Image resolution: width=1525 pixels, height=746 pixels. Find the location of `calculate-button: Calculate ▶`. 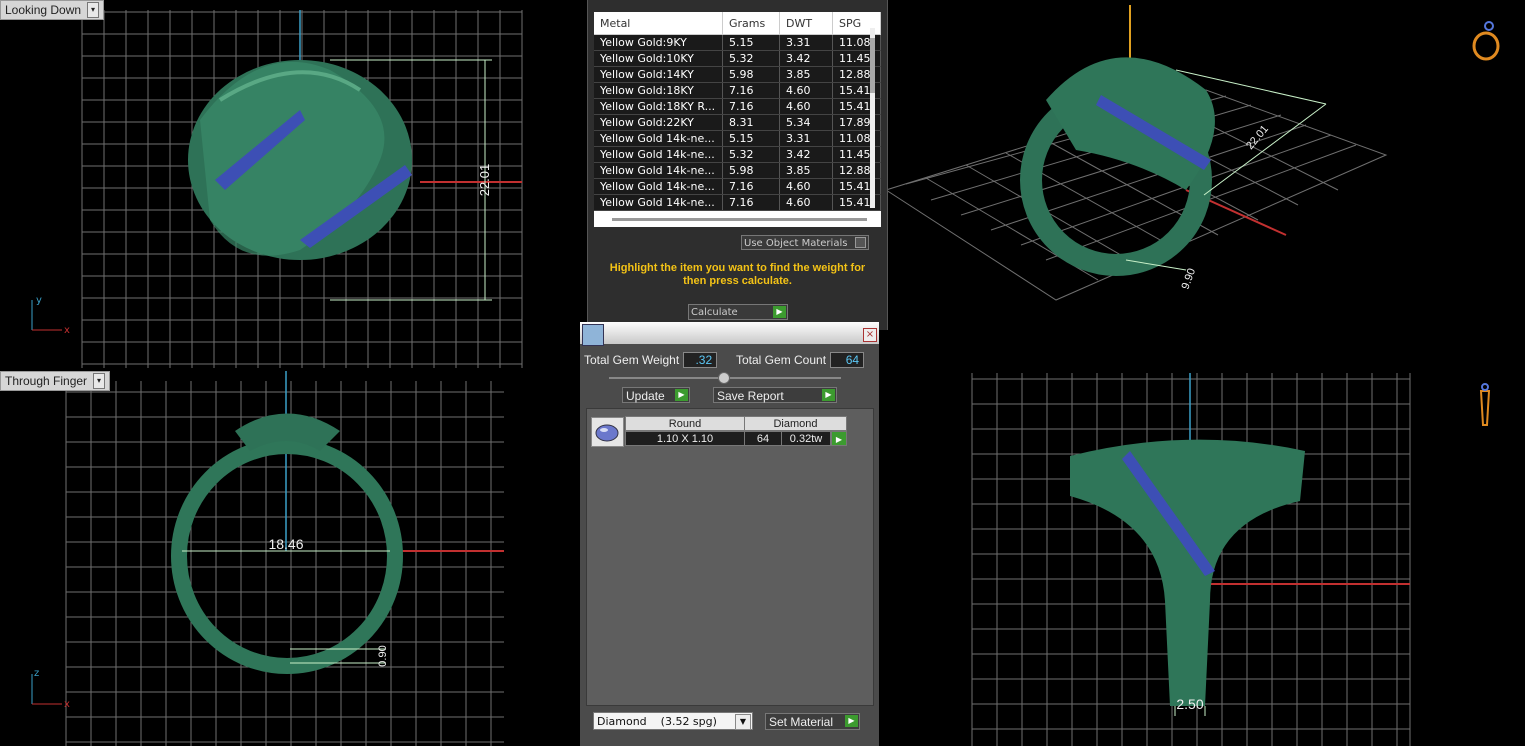

calculate-button: Calculate ▶ is located at coordinates (738, 312).